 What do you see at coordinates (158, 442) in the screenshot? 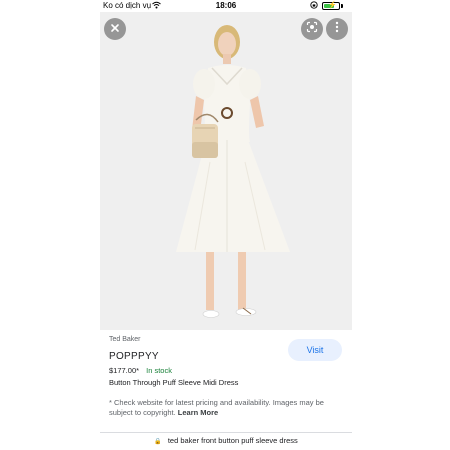
I see `lock-icon: 🔒` at bounding box center [158, 442].